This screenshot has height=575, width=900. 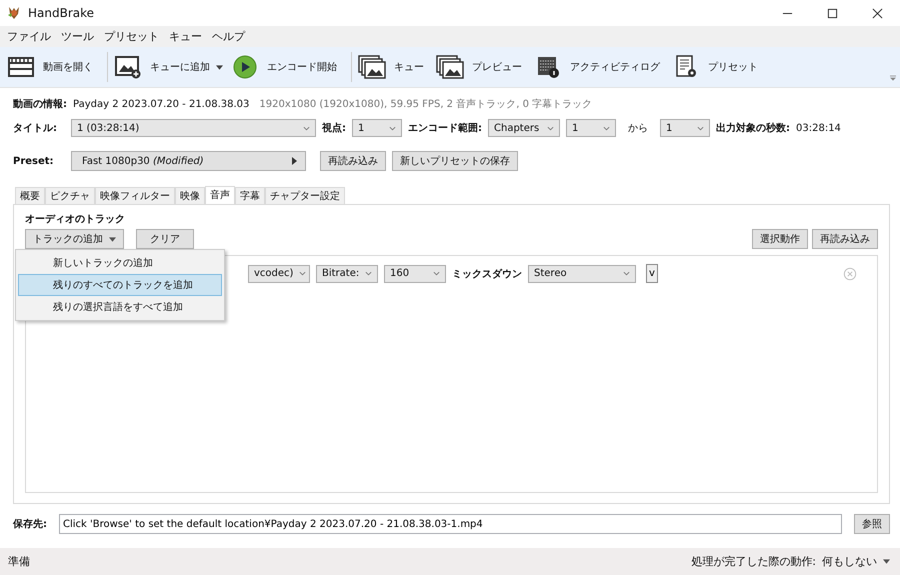 I want to click on more-button: v, so click(x=652, y=273).